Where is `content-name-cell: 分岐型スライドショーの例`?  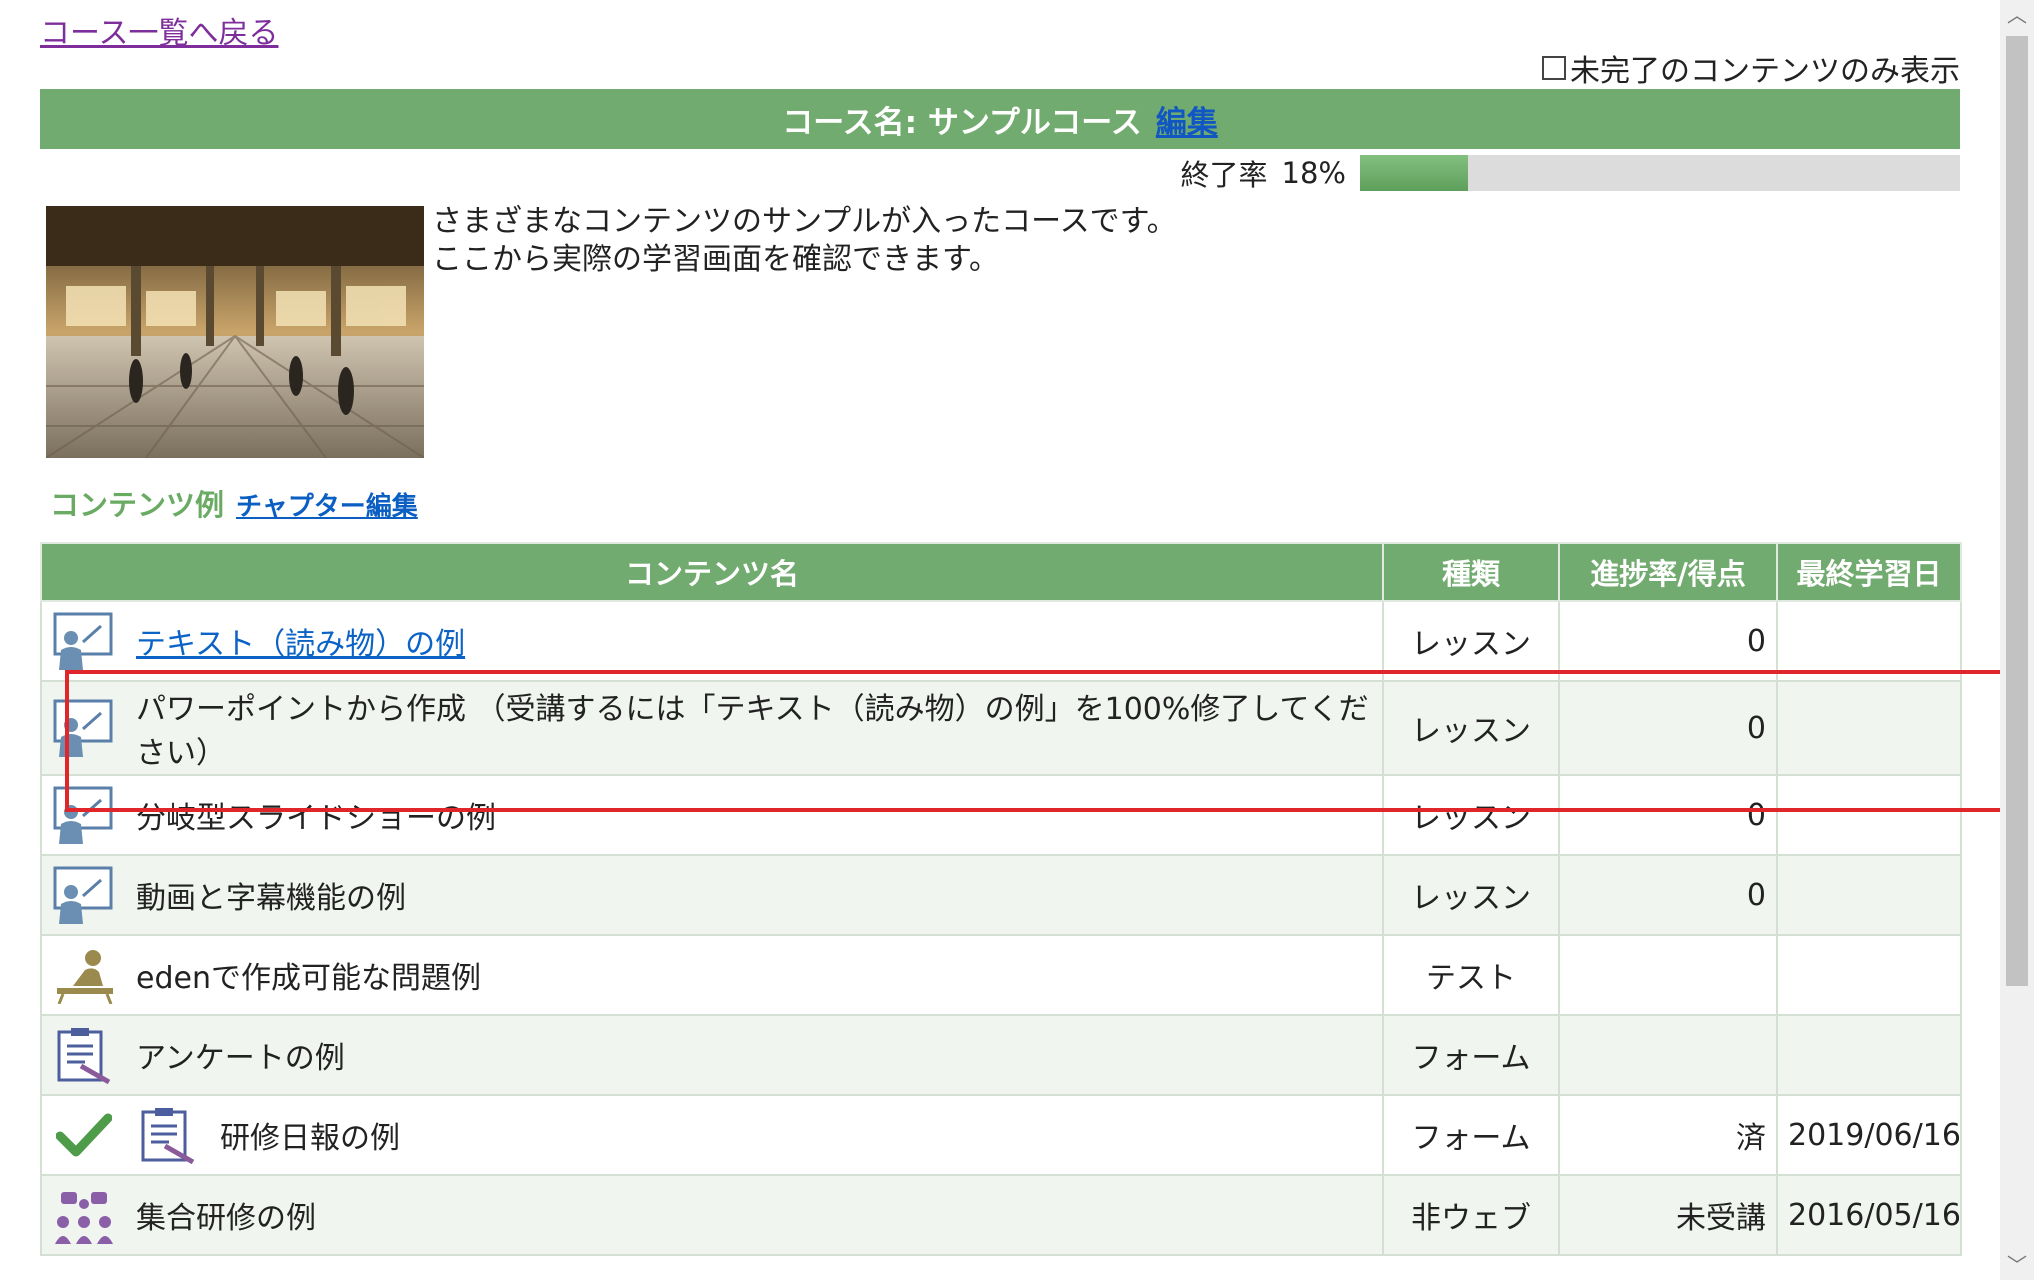 content-name-cell: 分岐型スライドショーの例 is located at coordinates (712, 815).